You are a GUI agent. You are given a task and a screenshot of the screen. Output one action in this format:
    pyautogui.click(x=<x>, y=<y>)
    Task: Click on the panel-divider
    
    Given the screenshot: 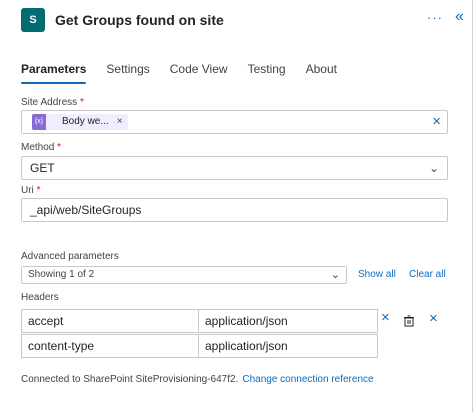 What is the action you would take?
    pyautogui.click(x=472, y=206)
    